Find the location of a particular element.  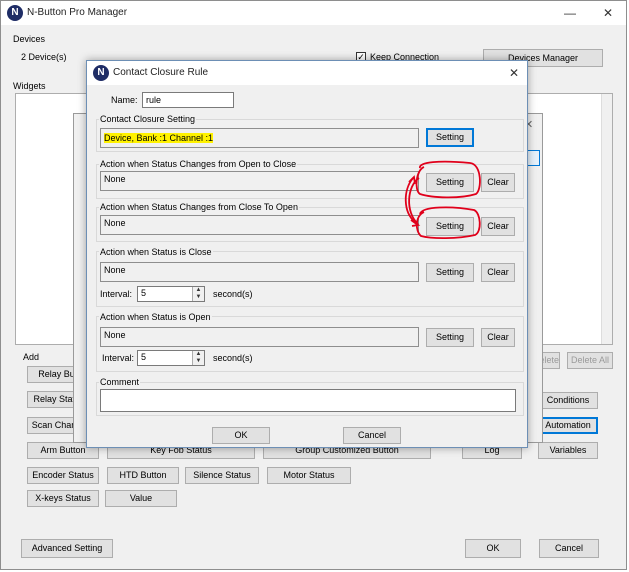

red-pen-annotation is located at coordinates (442, 200).